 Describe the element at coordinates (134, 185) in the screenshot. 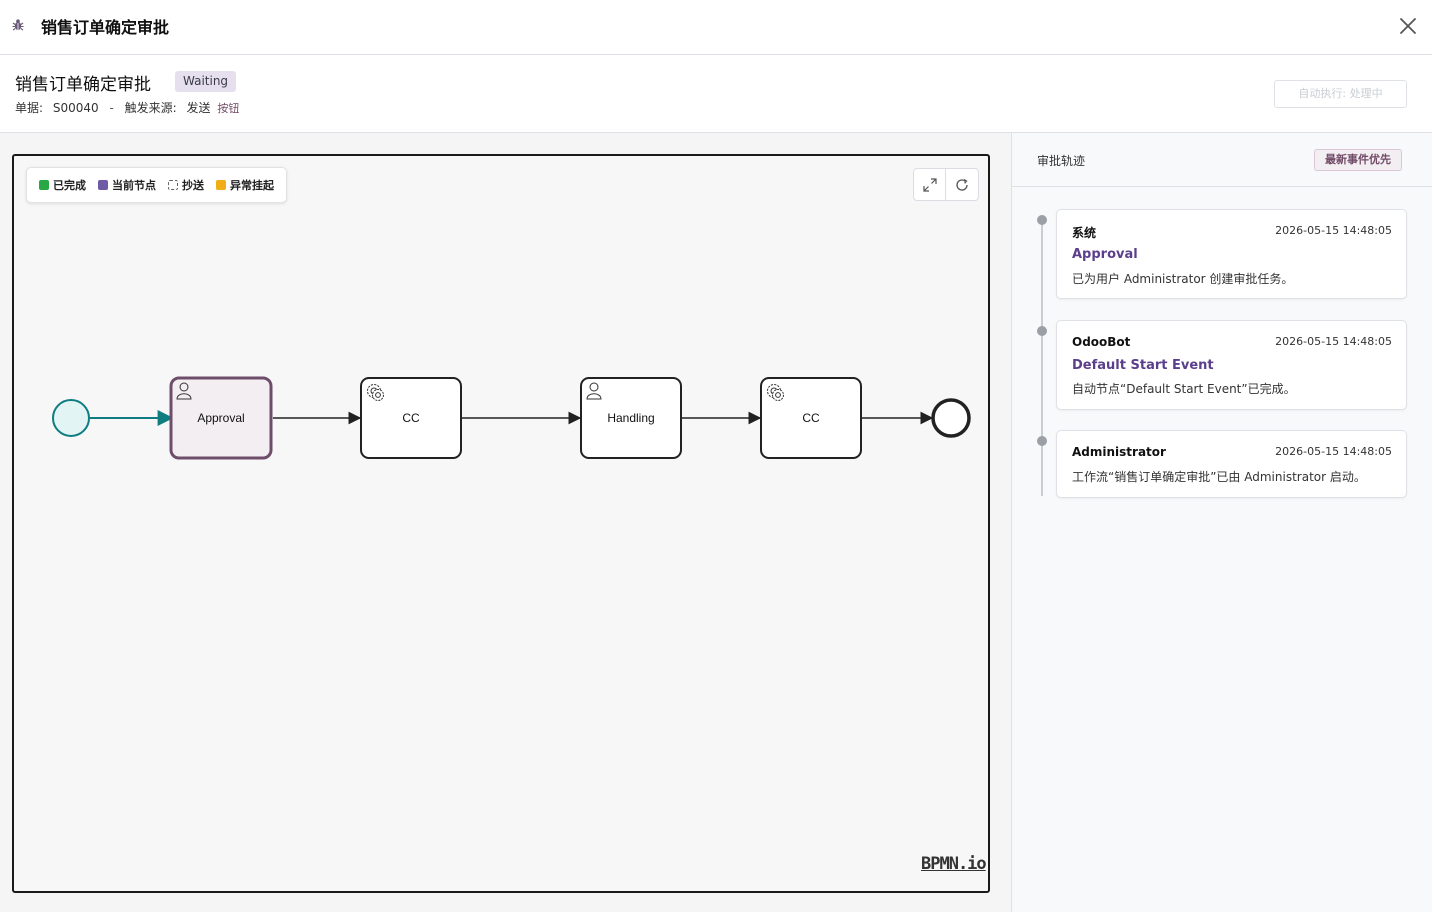

I see `legend-label: 当前节点` at that location.